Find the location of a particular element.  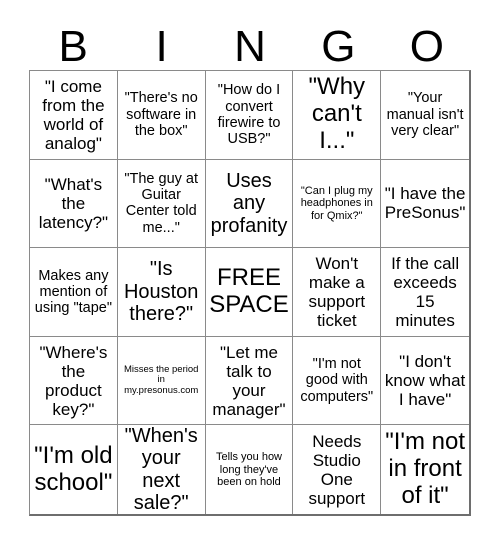

bingo-cell-i4: Misses the period in my.presonus.com is located at coordinates (161, 381).